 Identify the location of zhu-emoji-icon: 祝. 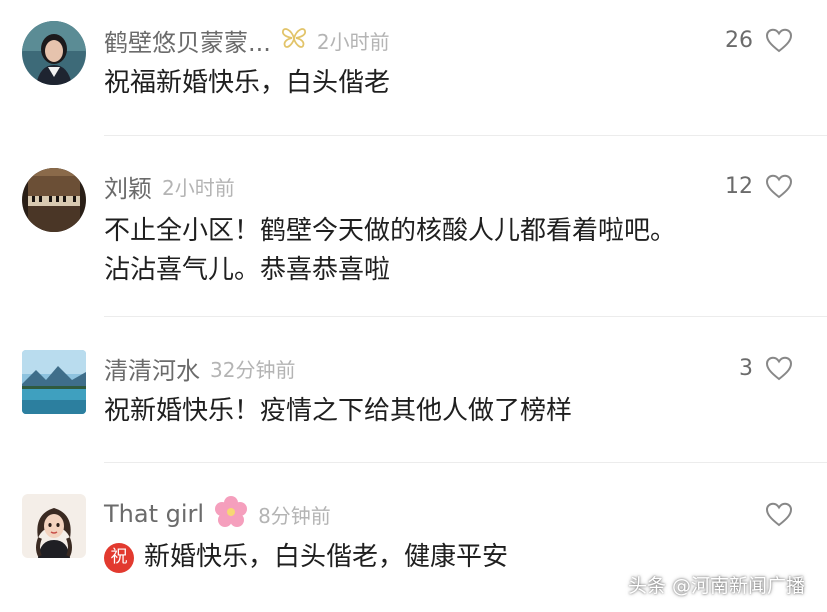
(119, 557).